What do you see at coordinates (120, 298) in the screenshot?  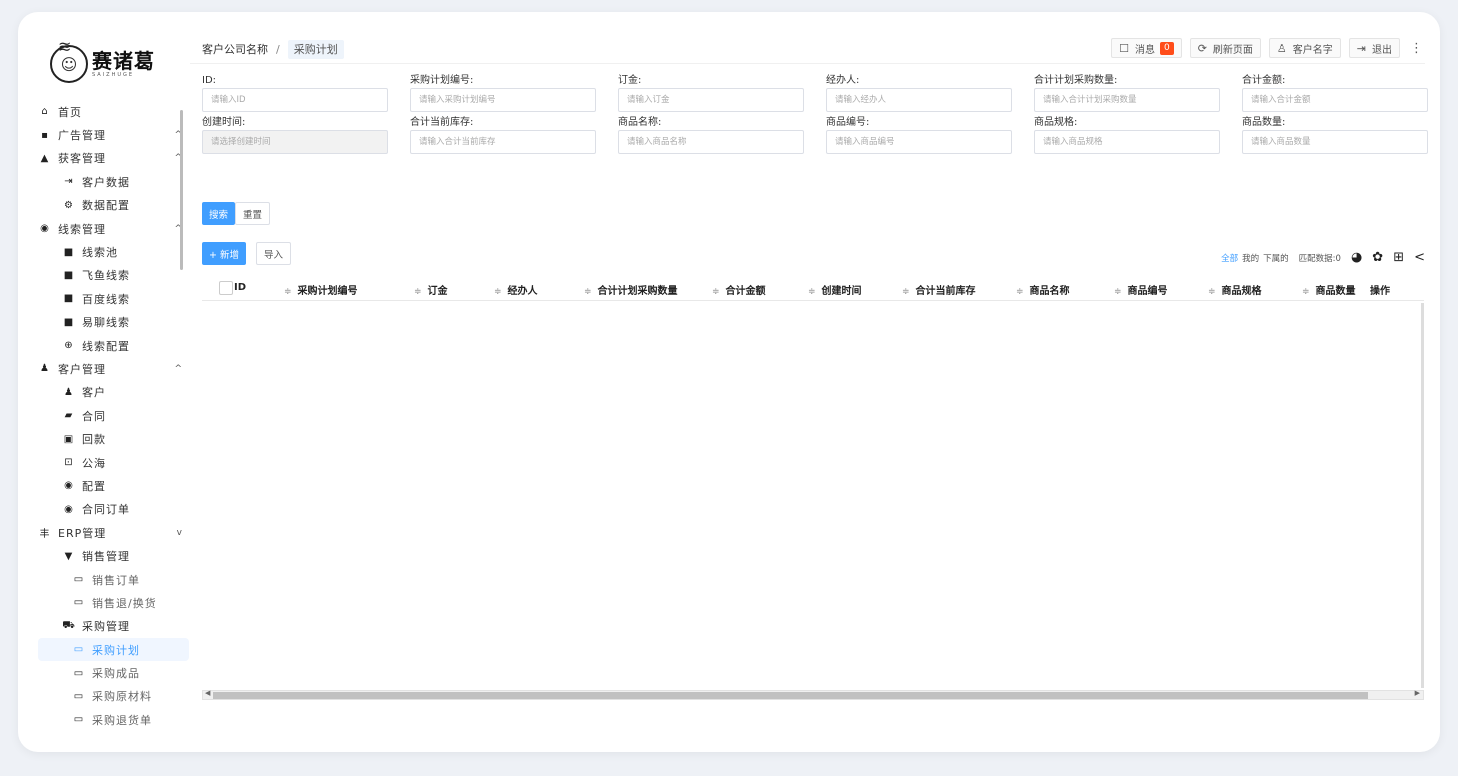 I see `sidebar-item: ■ 百度线索` at bounding box center [120, 298].